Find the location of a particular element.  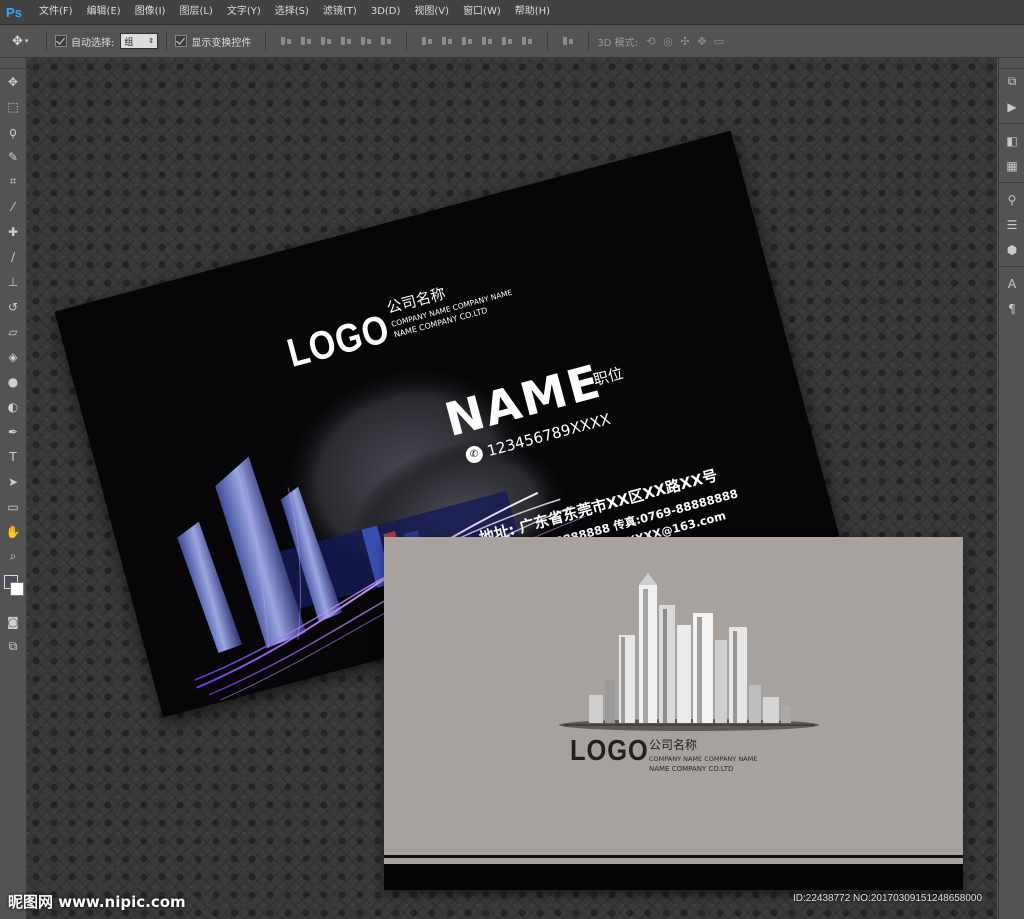

show-transform-checkbox is located at coordinates (181, 41).